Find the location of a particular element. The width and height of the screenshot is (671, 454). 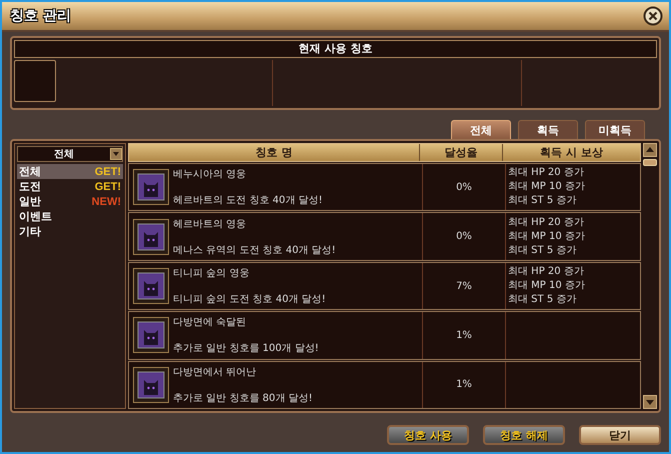

column-header: 칭호 명 is located at coordinates (274, 152).